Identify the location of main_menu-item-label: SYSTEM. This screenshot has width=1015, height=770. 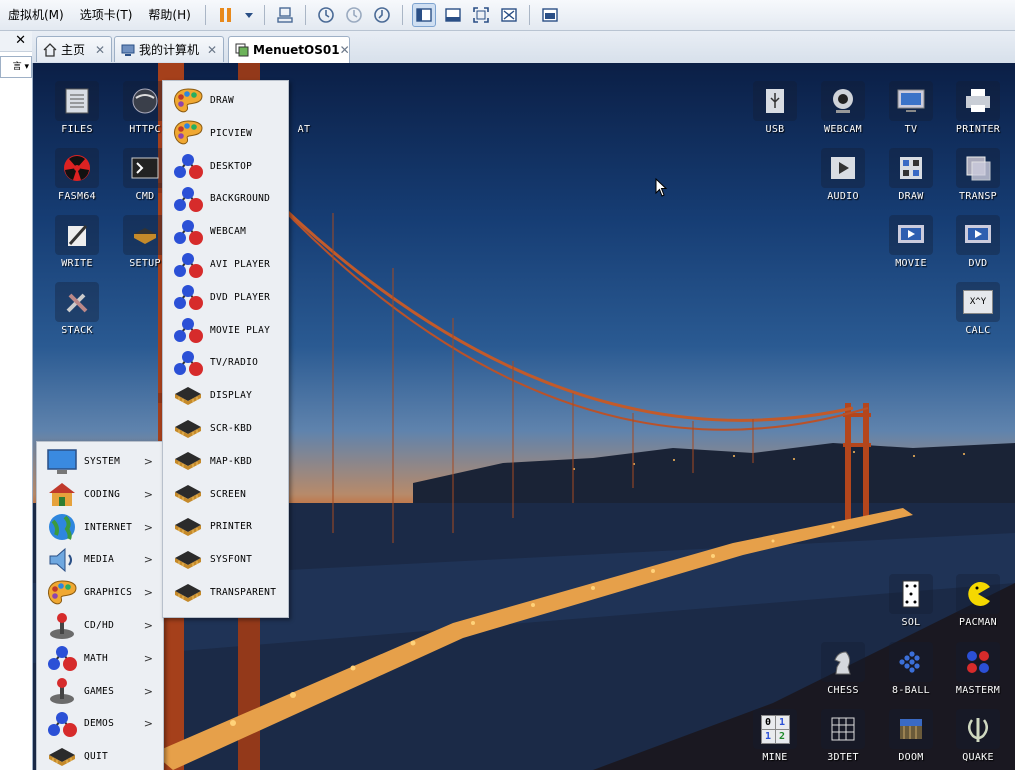
(102, 461).